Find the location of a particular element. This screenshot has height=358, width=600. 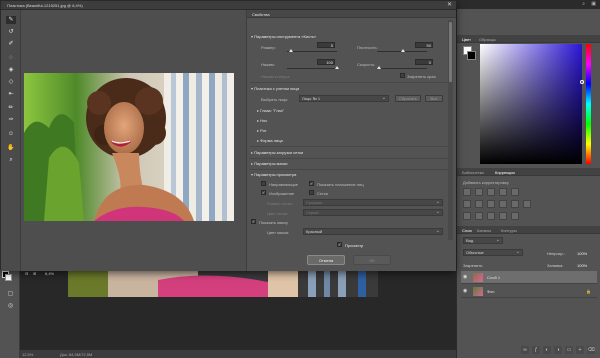

hand-tool-icon: ✋ is located at coordinates (11, 148).